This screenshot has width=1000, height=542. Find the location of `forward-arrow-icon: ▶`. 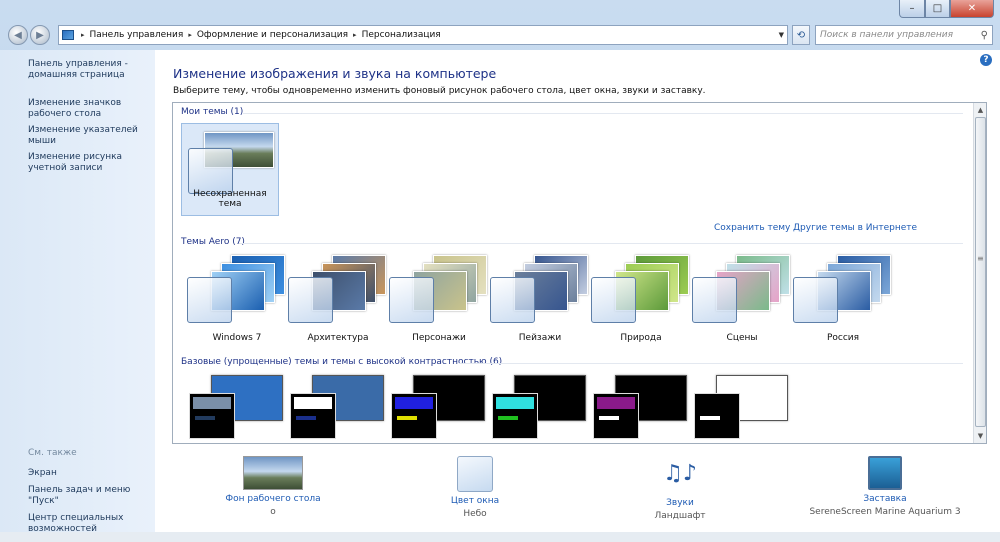

forward-arrow-icon: ▶ is located at coordinates (40, 35).